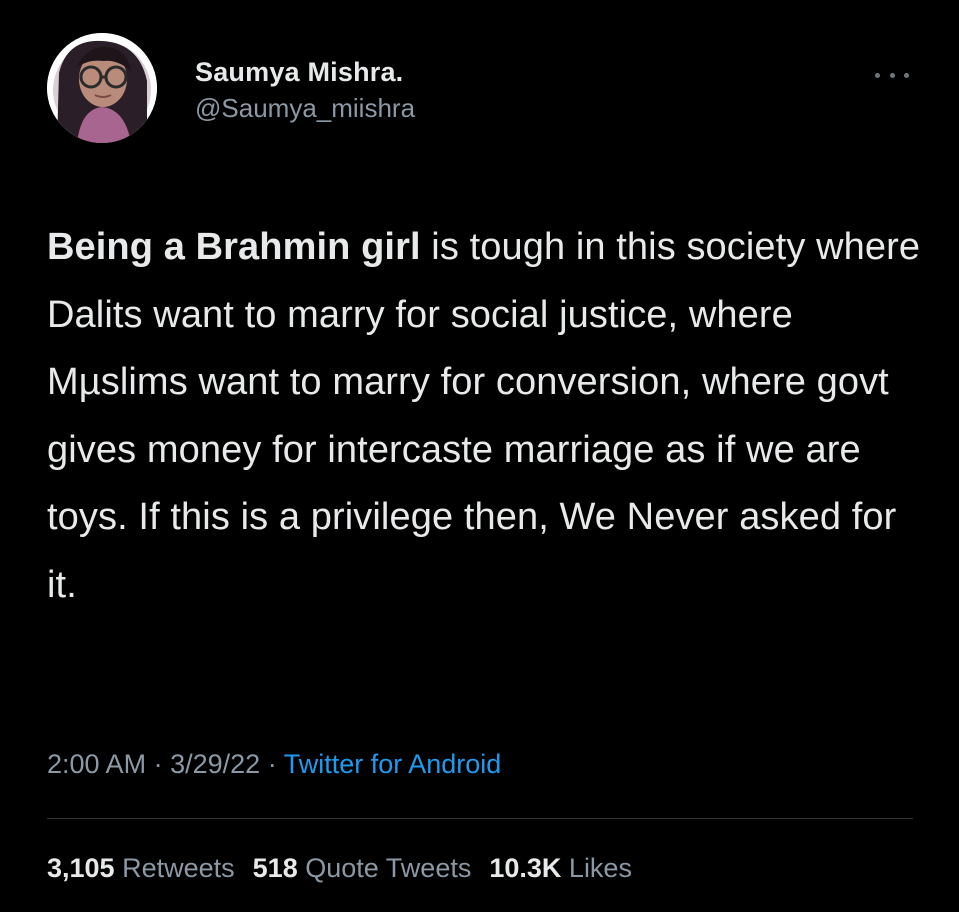  What do you see at coordinates (388, 868) in the screenshot?
I see `quote-tweets-label: Quote Tweets` at bounding box center [388, 868].